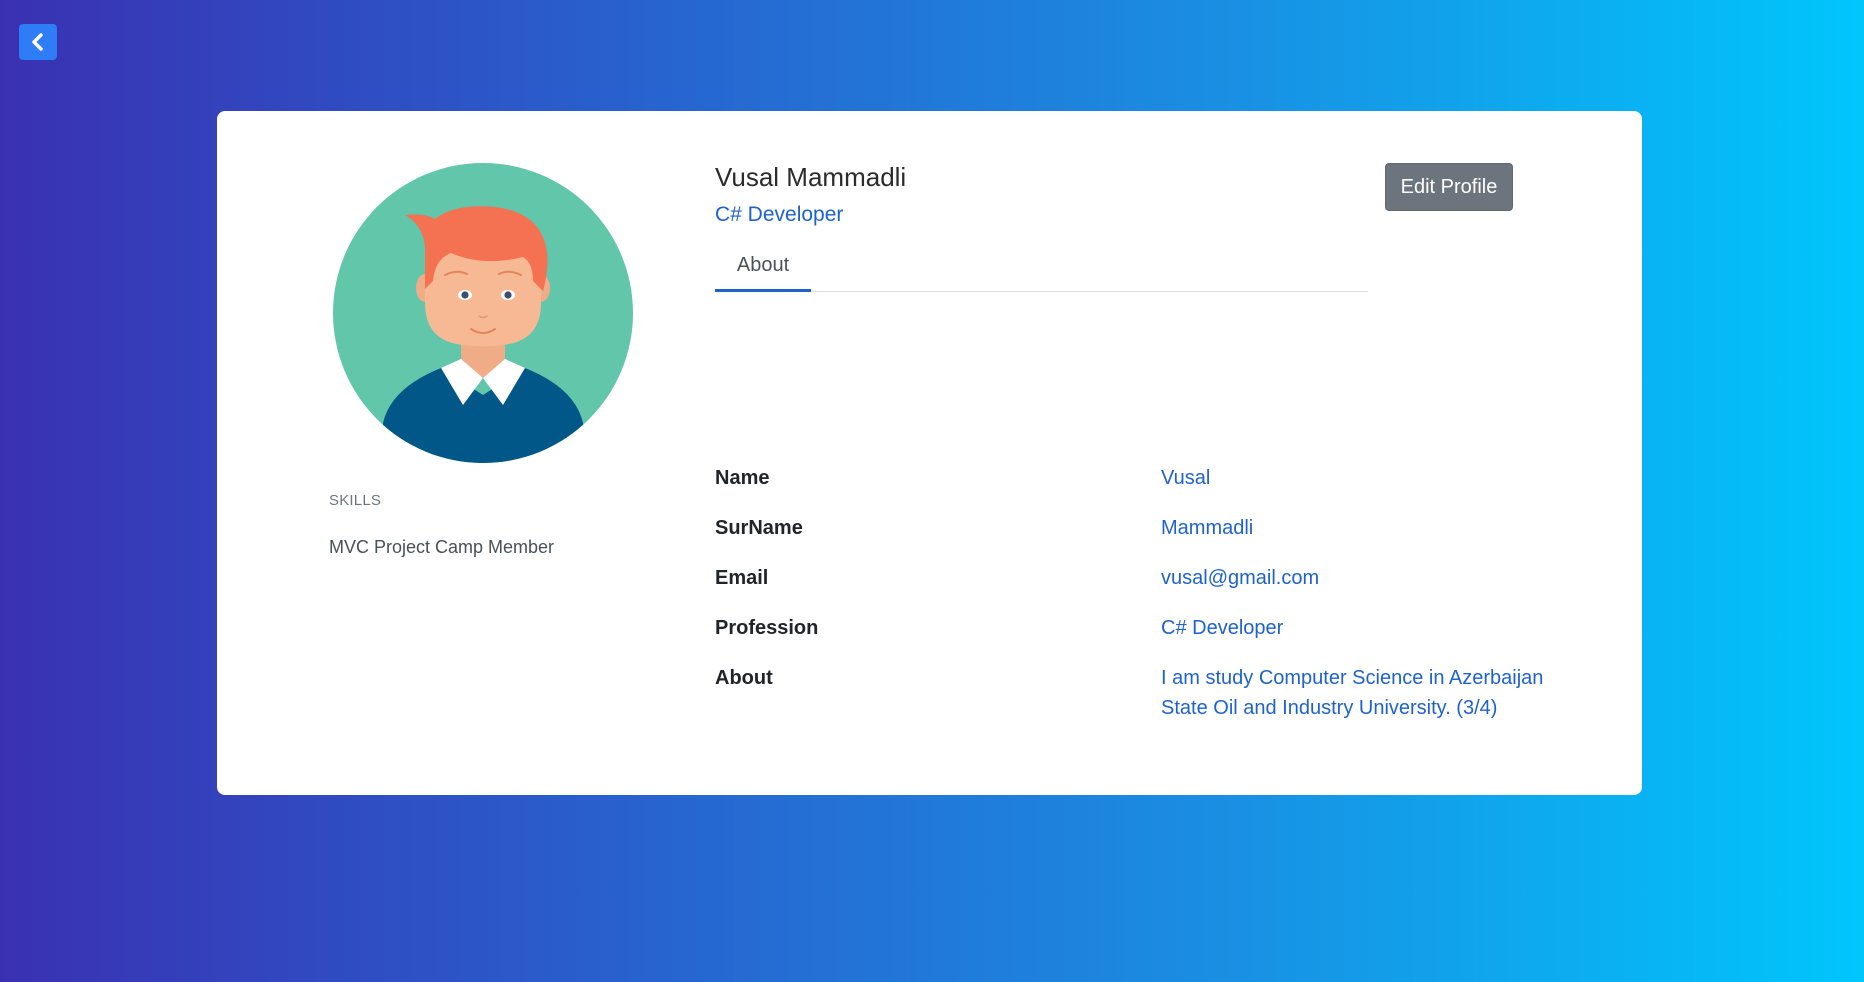  Describe the element at coordinates (483, 313) in the screenshot. I see `avatar` at that location.